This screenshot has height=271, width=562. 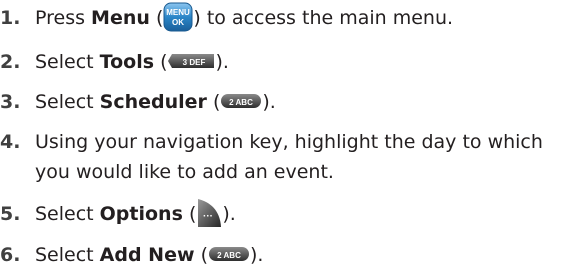 What do you see at coordinates (127, 62) in the screenshot?
I see `tools-label: Tools` at bounding box center [127, 62].